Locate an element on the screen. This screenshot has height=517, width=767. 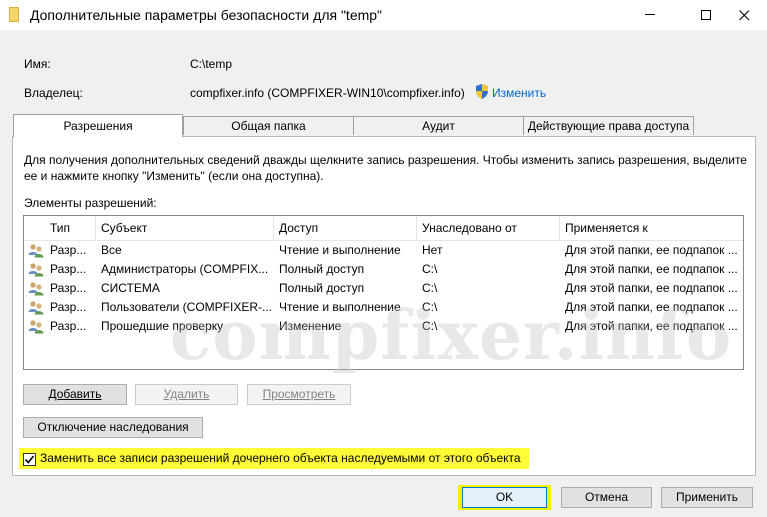
remove-button: Удалить is located at coordinates (186, 394).